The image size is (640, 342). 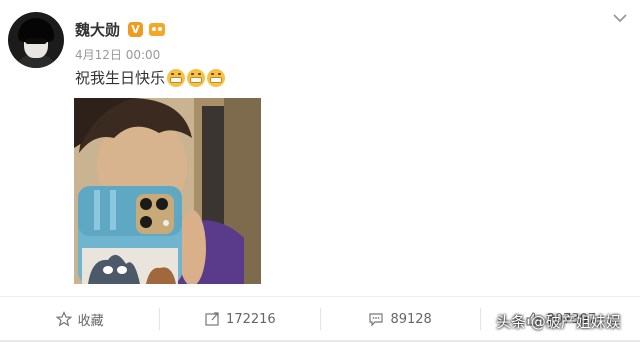 What do you see at coordinates (620, 18) in the screenshot?
I see `chevron-down-icon` at bounding box center [620, 18].